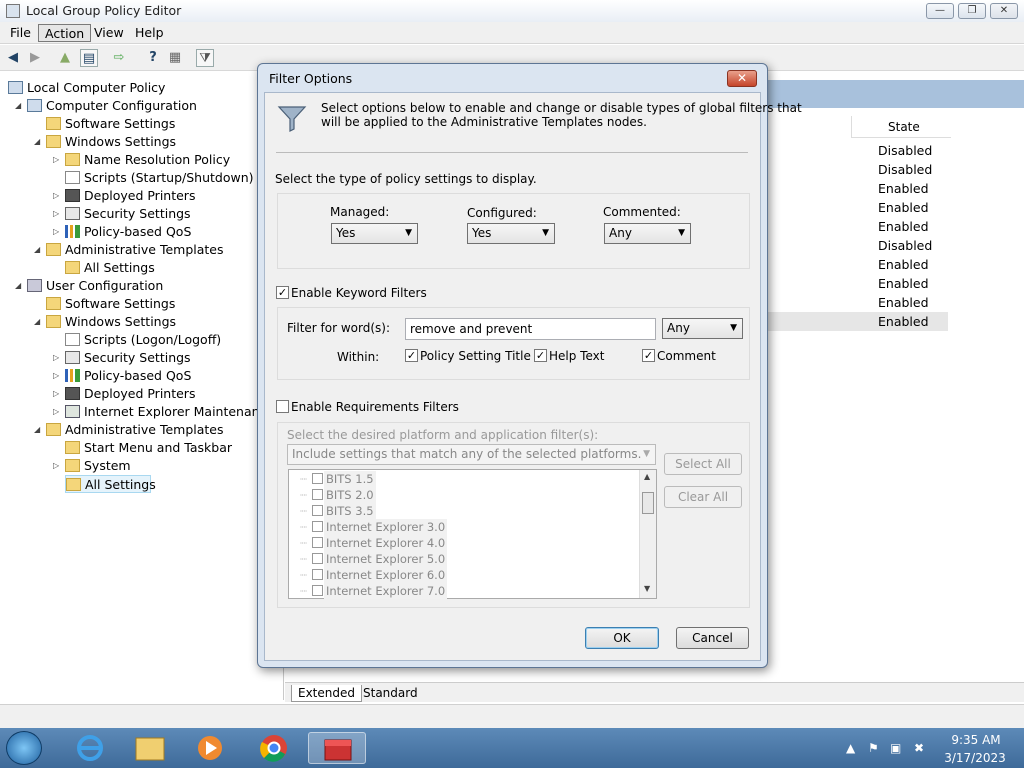 This screenshot has width=1024, height=768. I want to click on platform-item: ┈ Internet Explorer 4.0, so click(463, 543).